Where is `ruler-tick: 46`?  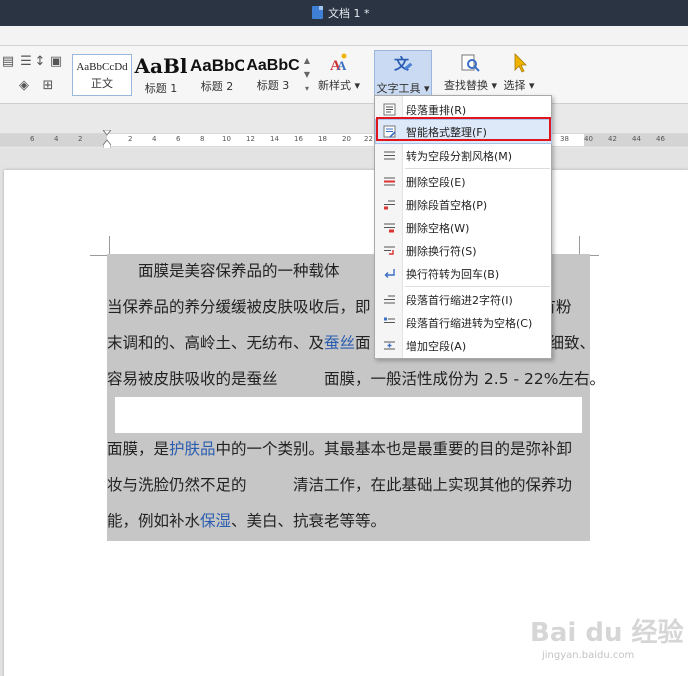 ruler-tick: 46 is located at coordinates (660, 139).